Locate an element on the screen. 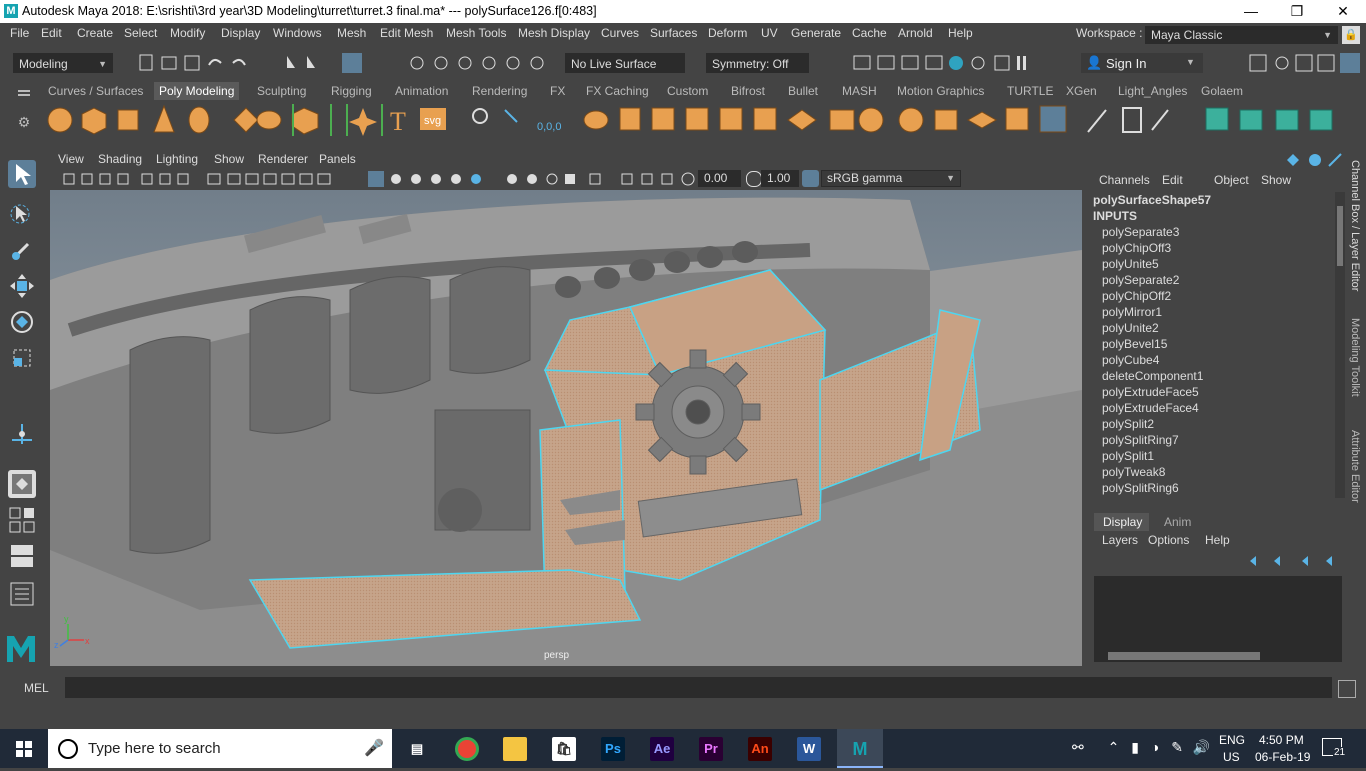 The width and height of the screenshot is (1366, 771). layer-list is located at coordinates (1218, 613).